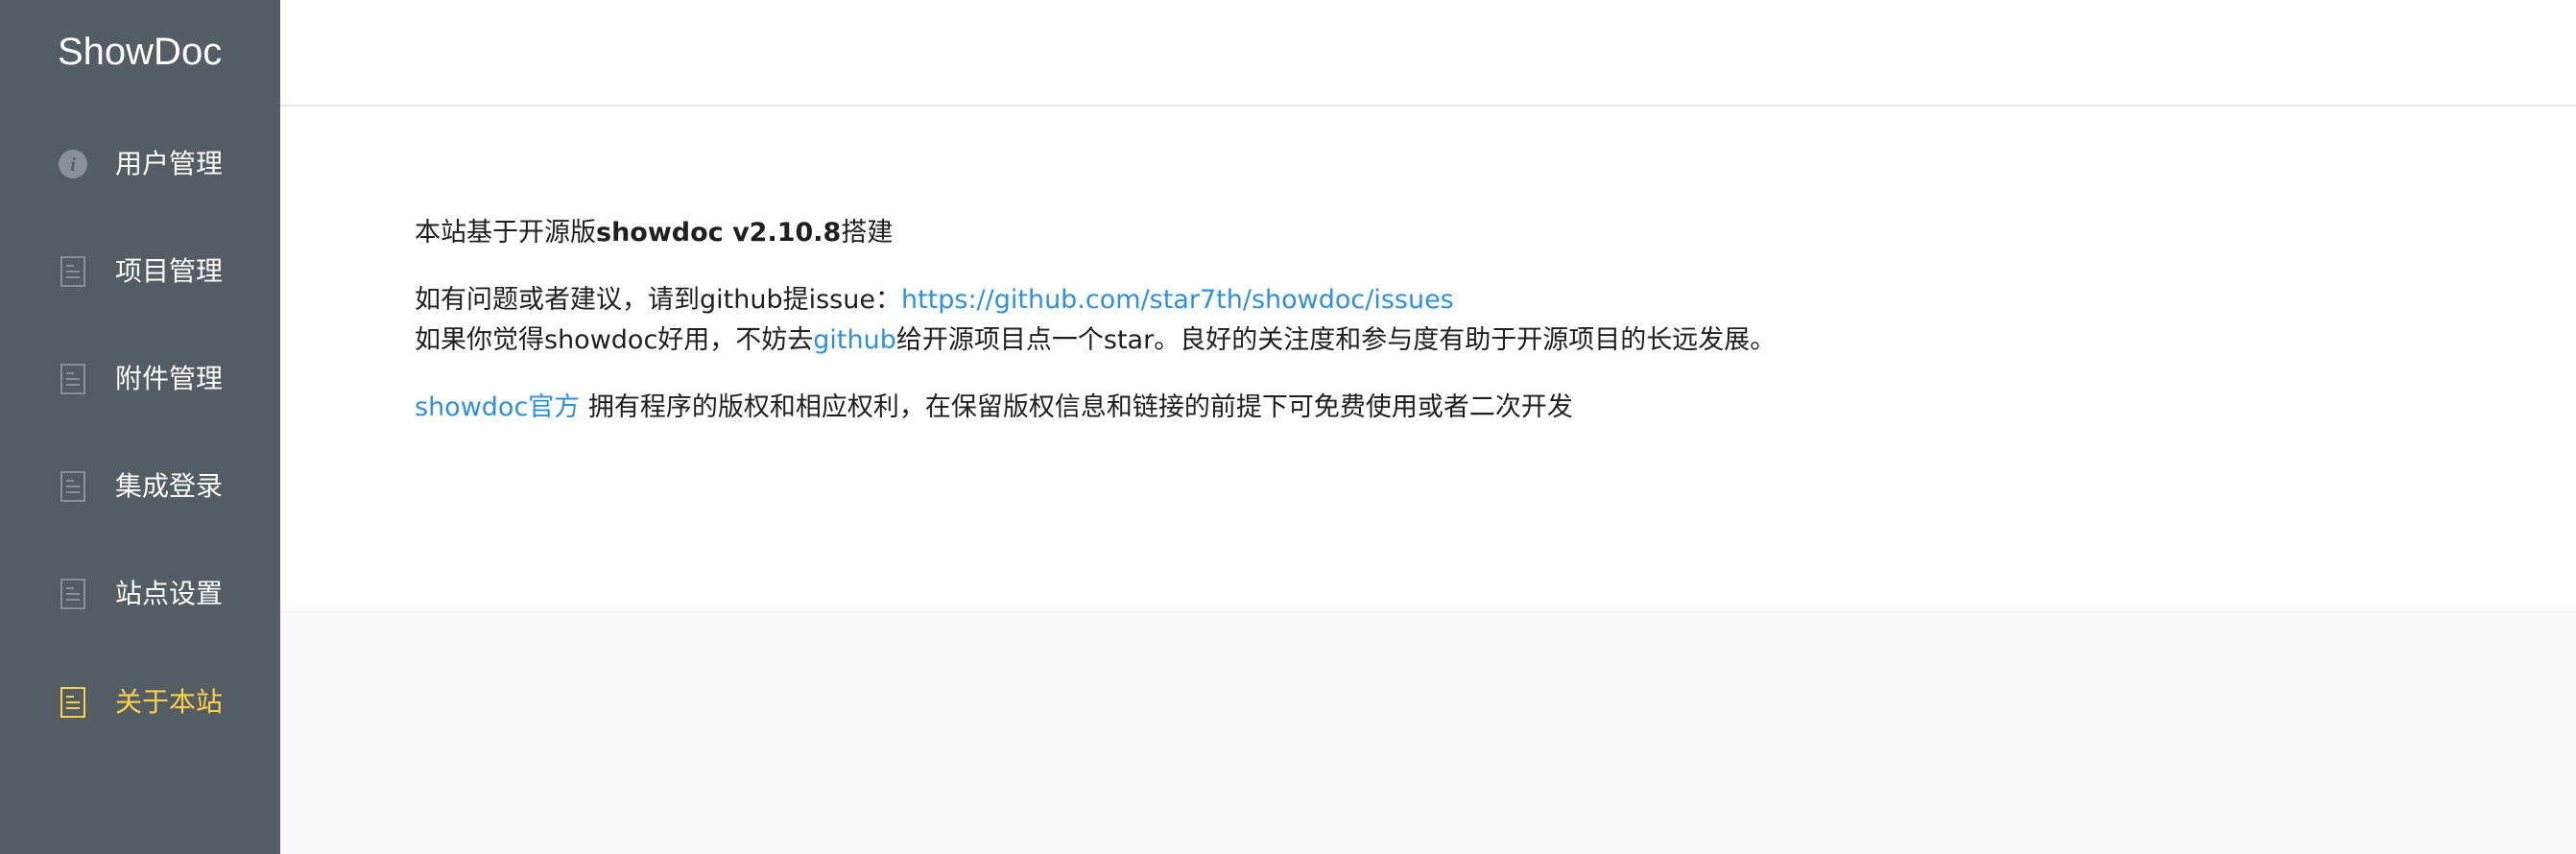 The height and width of the screenshot is (854, 2576). What do you see at coordinates (169, 163) in the screenshot?
I see `sidebar-item-label: 用户管理` at bounding box center [169, 163].